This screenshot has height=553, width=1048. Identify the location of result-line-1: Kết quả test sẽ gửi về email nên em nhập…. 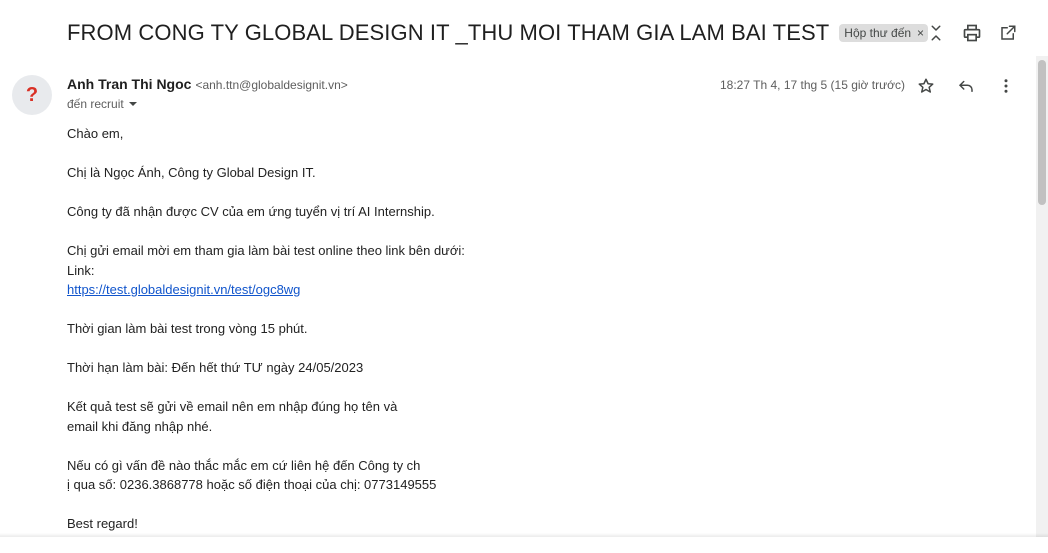
(232, 406).